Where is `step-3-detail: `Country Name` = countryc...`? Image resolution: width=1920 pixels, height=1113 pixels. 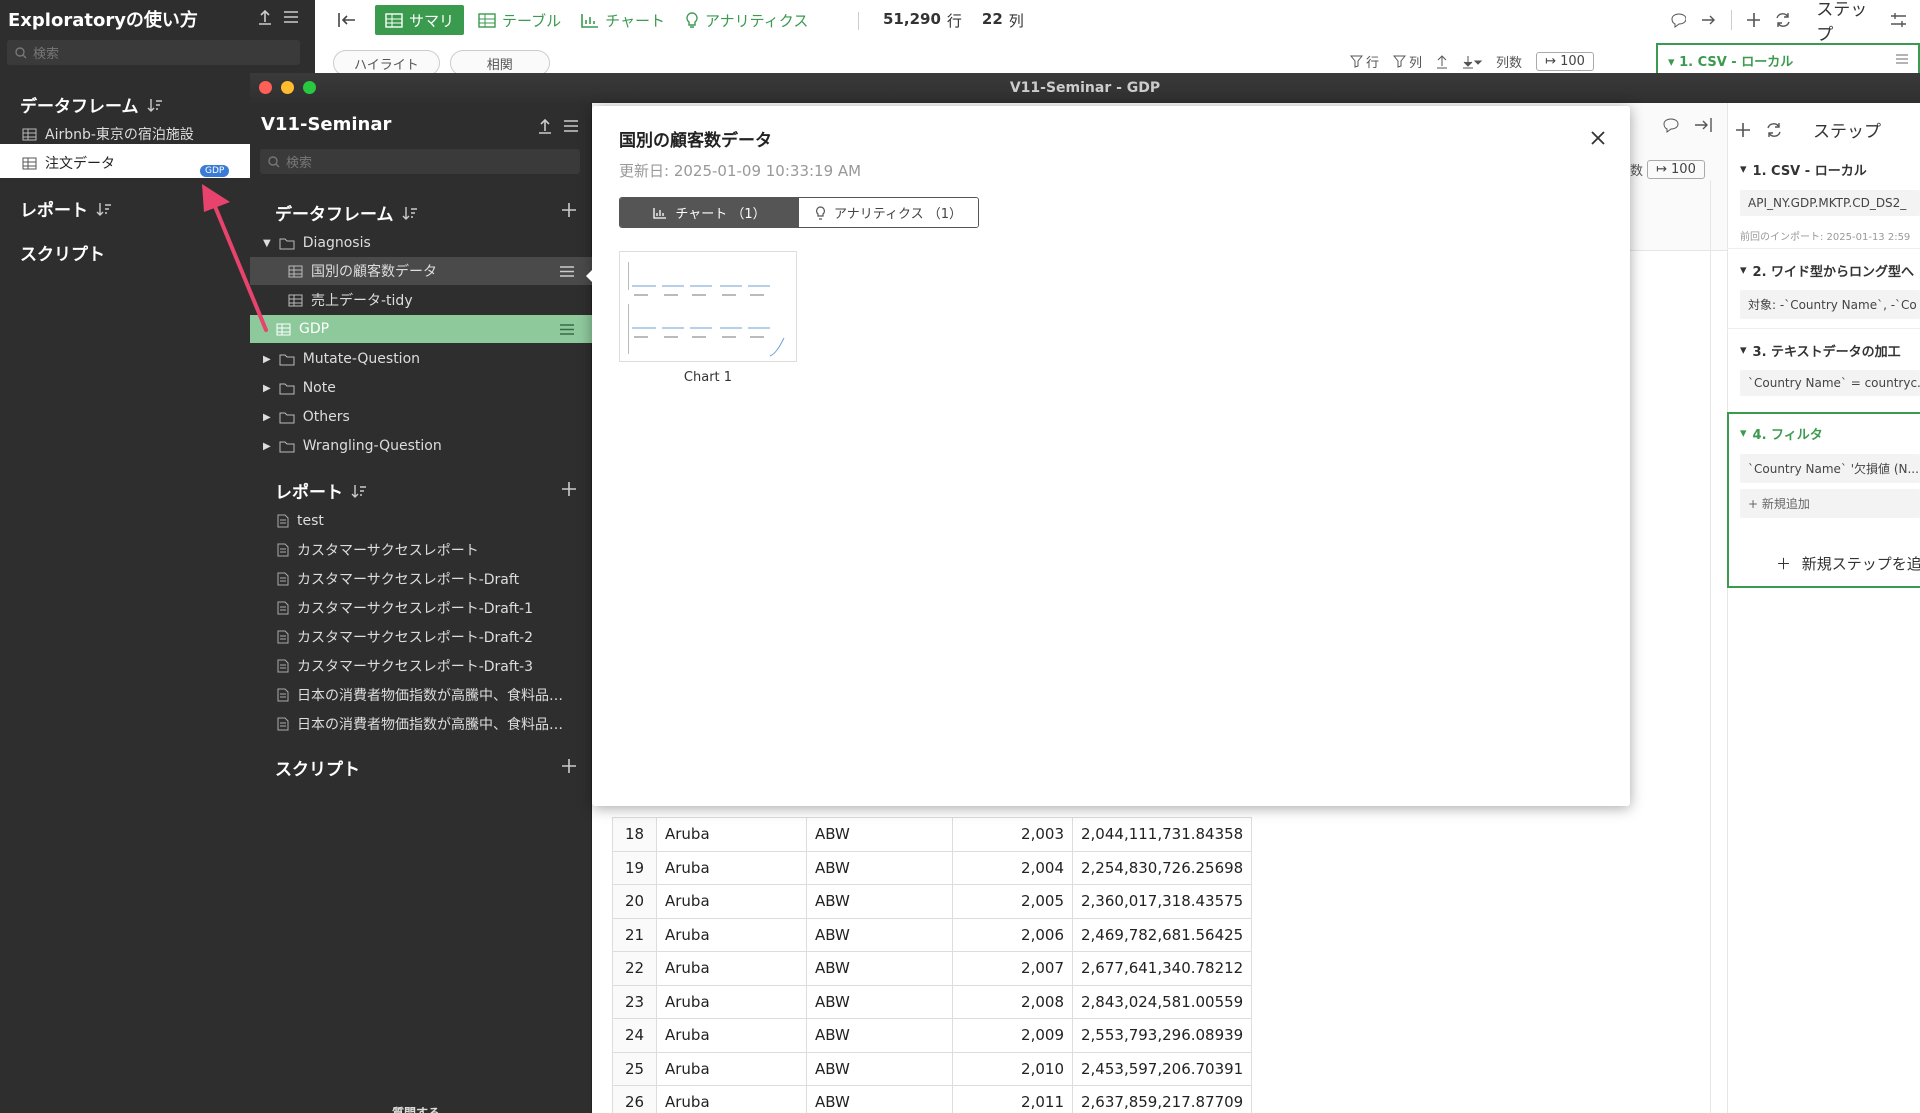
step-3-detail: `Country Name` = countryc... is located at coordinates (1830, 383).